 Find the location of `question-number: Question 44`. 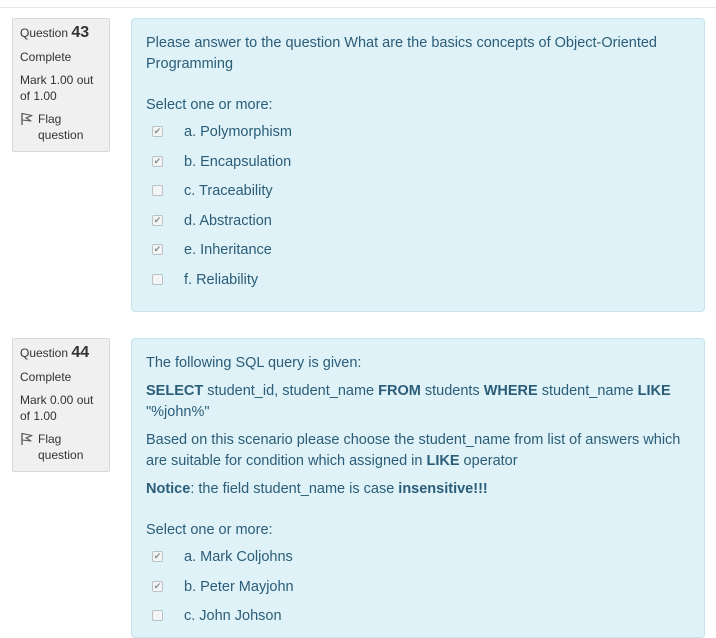

question-number: Question 44 is located at coordinates (55, 352).